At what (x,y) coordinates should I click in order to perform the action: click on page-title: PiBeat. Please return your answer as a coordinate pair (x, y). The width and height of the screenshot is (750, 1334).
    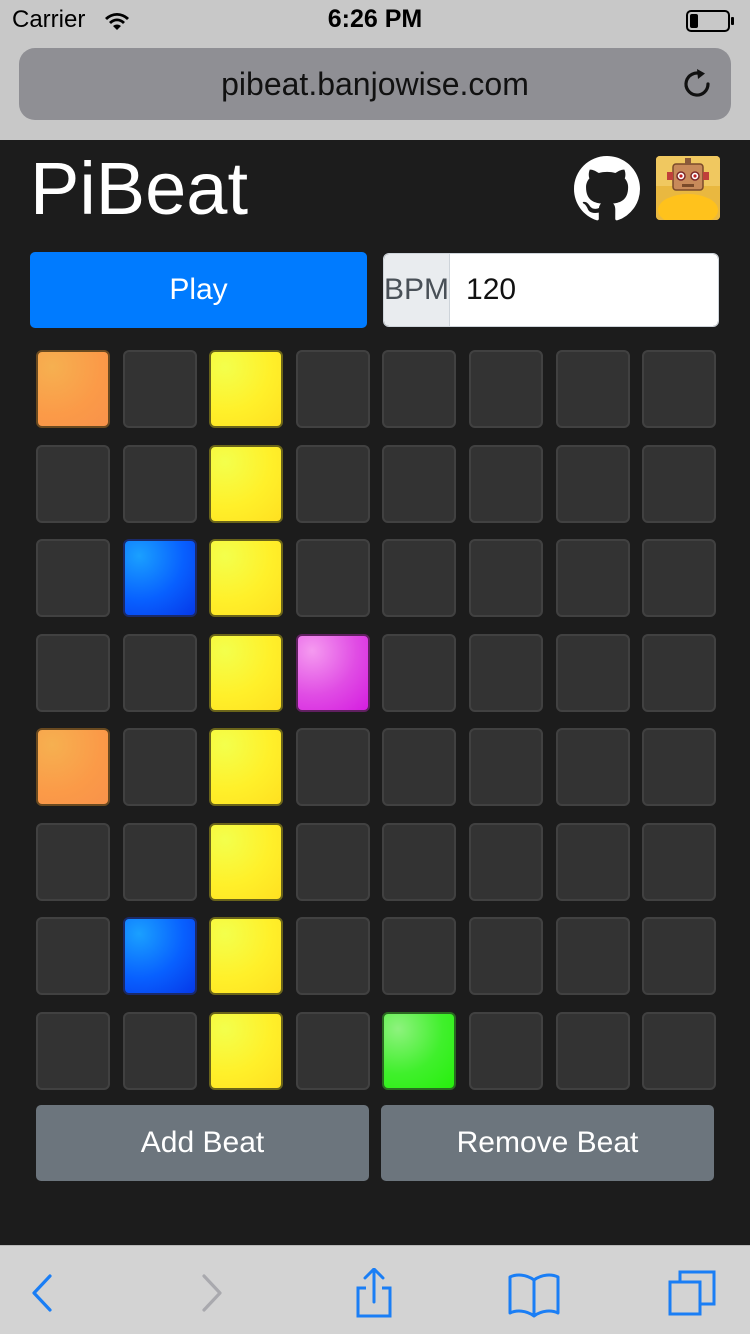
    Looking at the image, I should click on (139, 188).